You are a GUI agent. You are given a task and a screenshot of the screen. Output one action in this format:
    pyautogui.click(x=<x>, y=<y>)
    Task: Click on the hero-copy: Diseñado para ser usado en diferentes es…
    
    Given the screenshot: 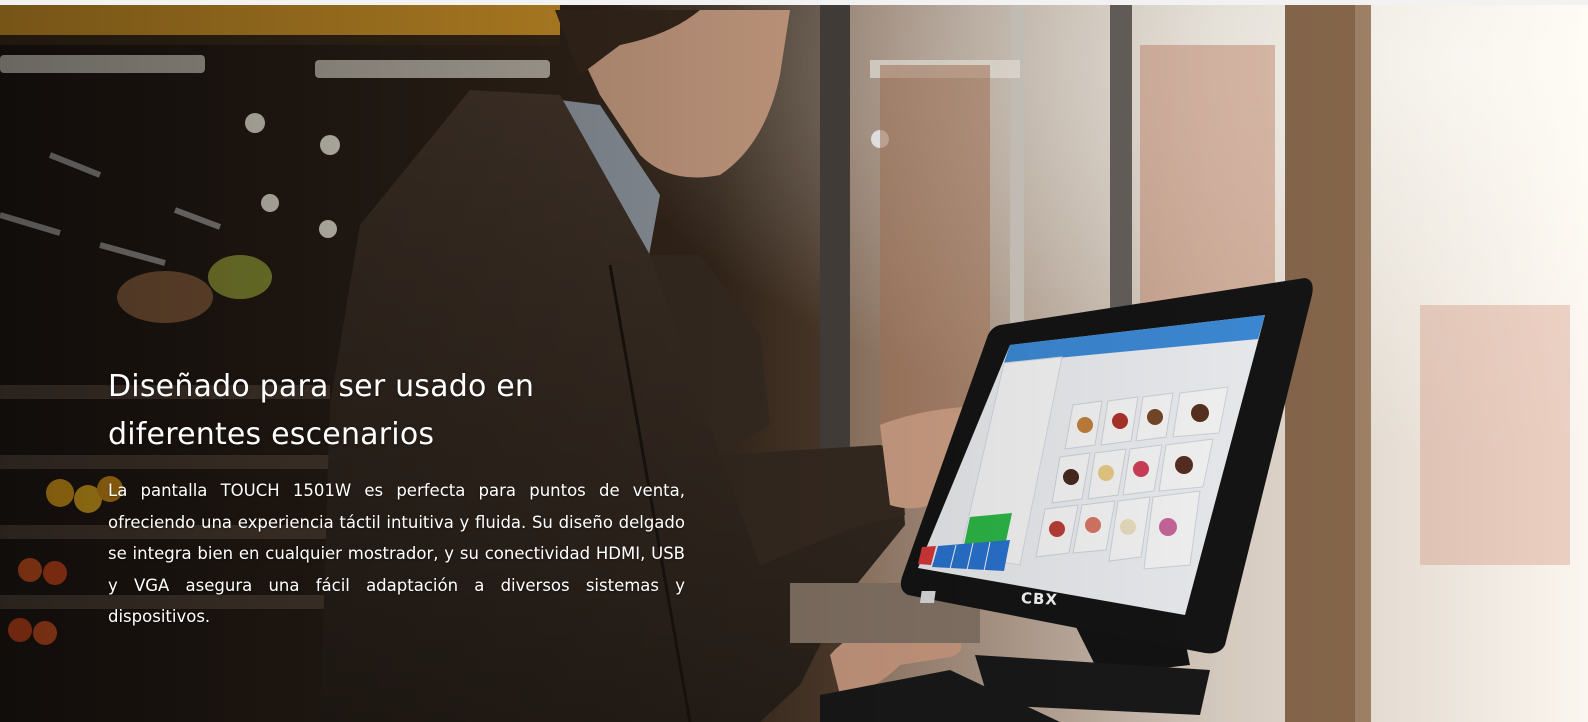 What is the action you would take?
    pyautogui.click(x=396, y=498)
    